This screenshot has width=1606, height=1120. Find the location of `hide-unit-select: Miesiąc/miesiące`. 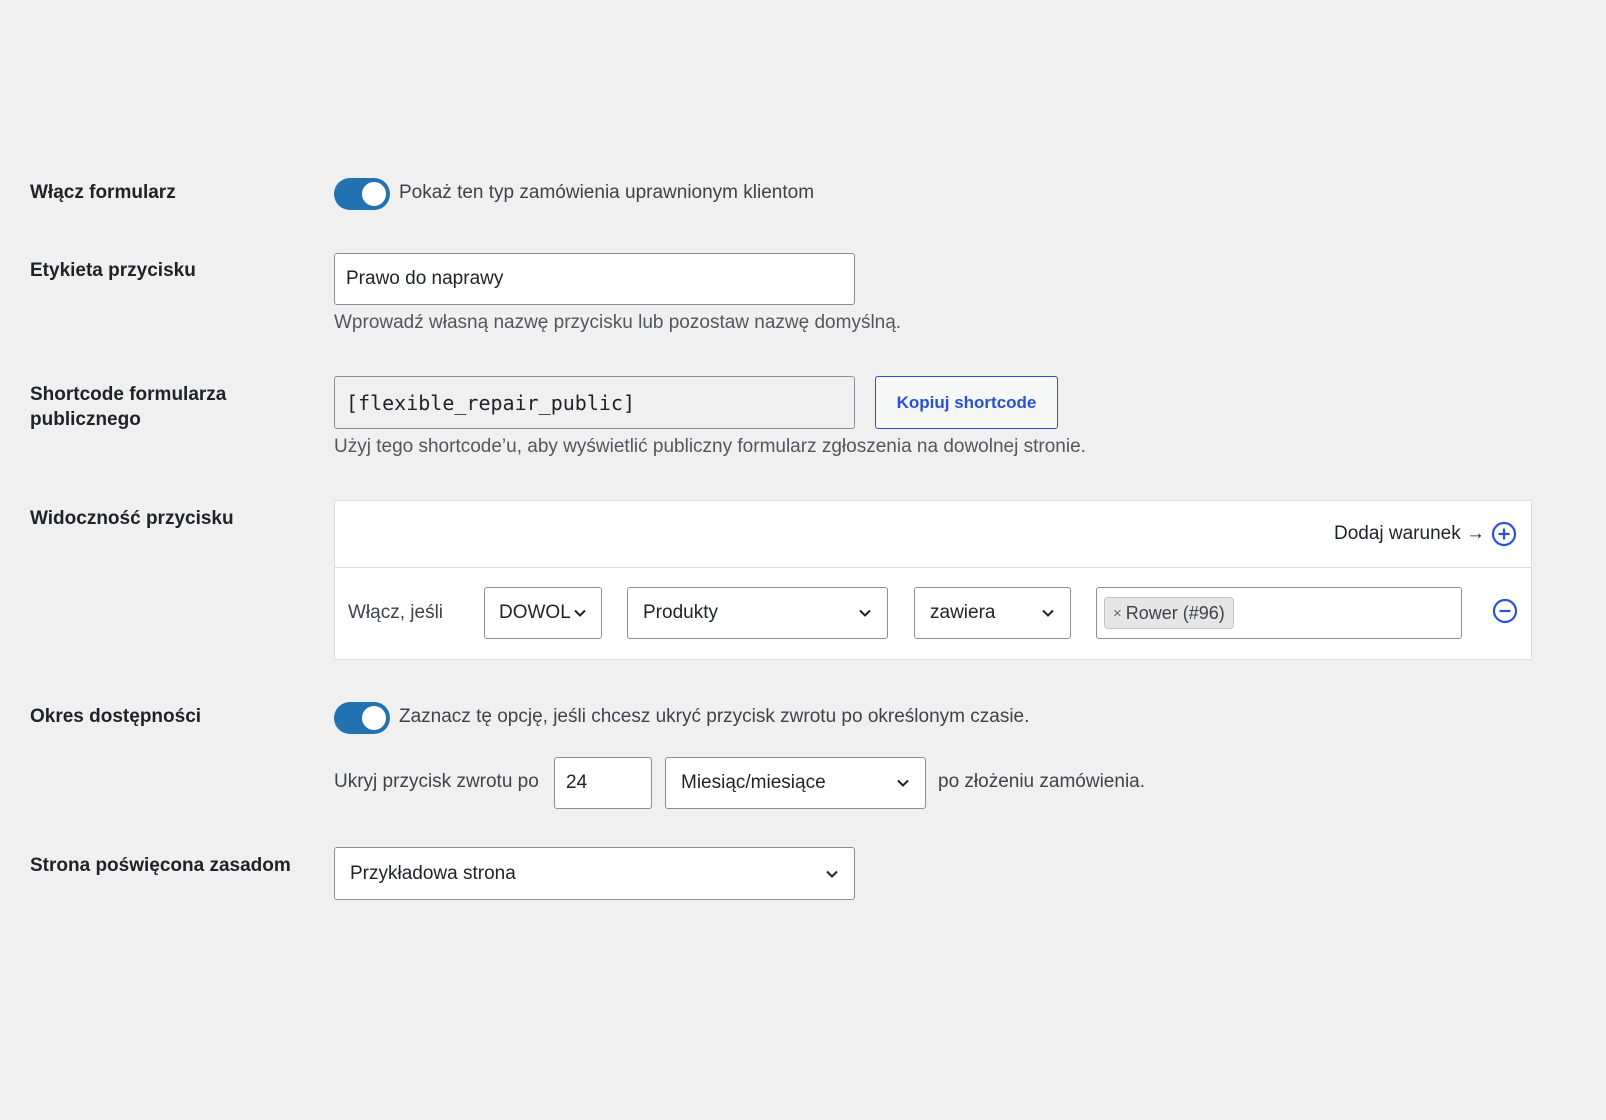

hide-unit-select: Miesiąc/miesiące is located at coordinates (795, 783).